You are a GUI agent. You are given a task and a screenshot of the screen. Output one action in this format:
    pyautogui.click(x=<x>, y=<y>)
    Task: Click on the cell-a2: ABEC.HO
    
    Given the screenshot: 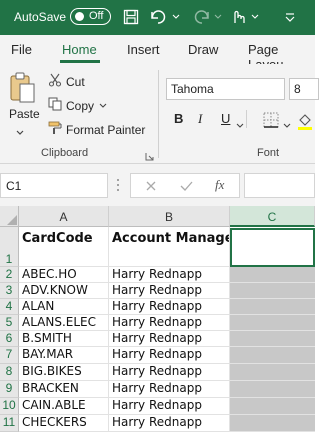 What is the action you would take?
    pyautogui.click(x=64, y=275)
    